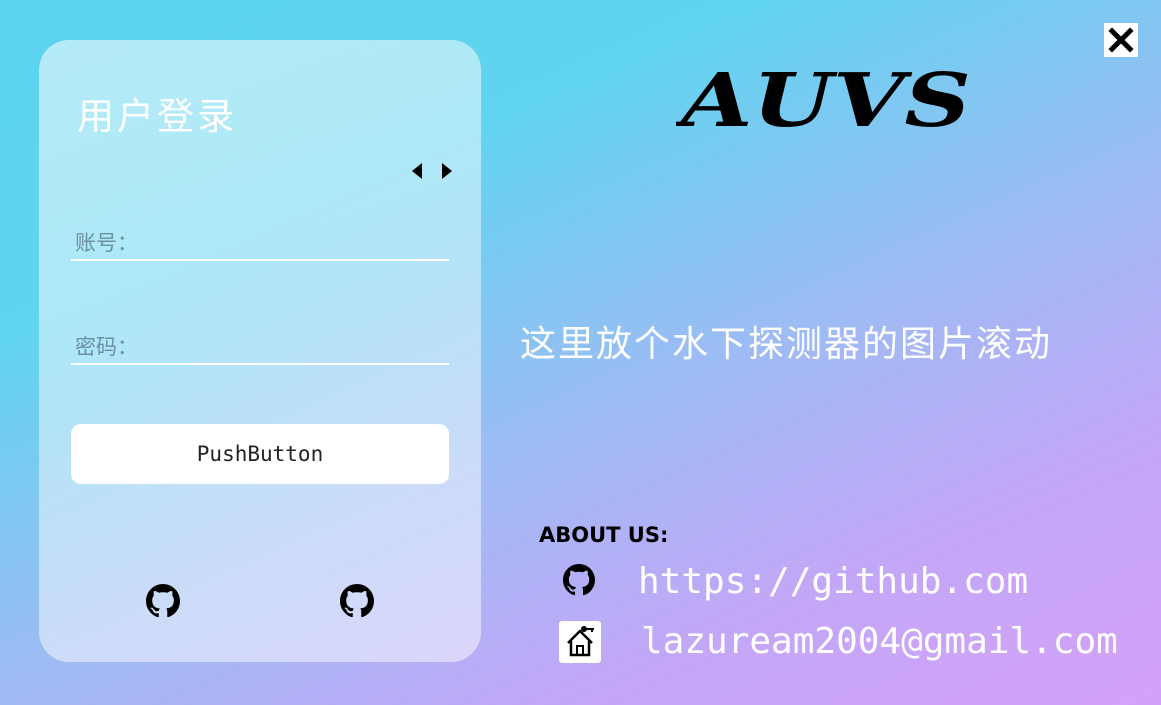 The height and width of the screenshot is (705, 1161). I want to click on email-text: lazuream2004@gmail.com, so click(879, 641).